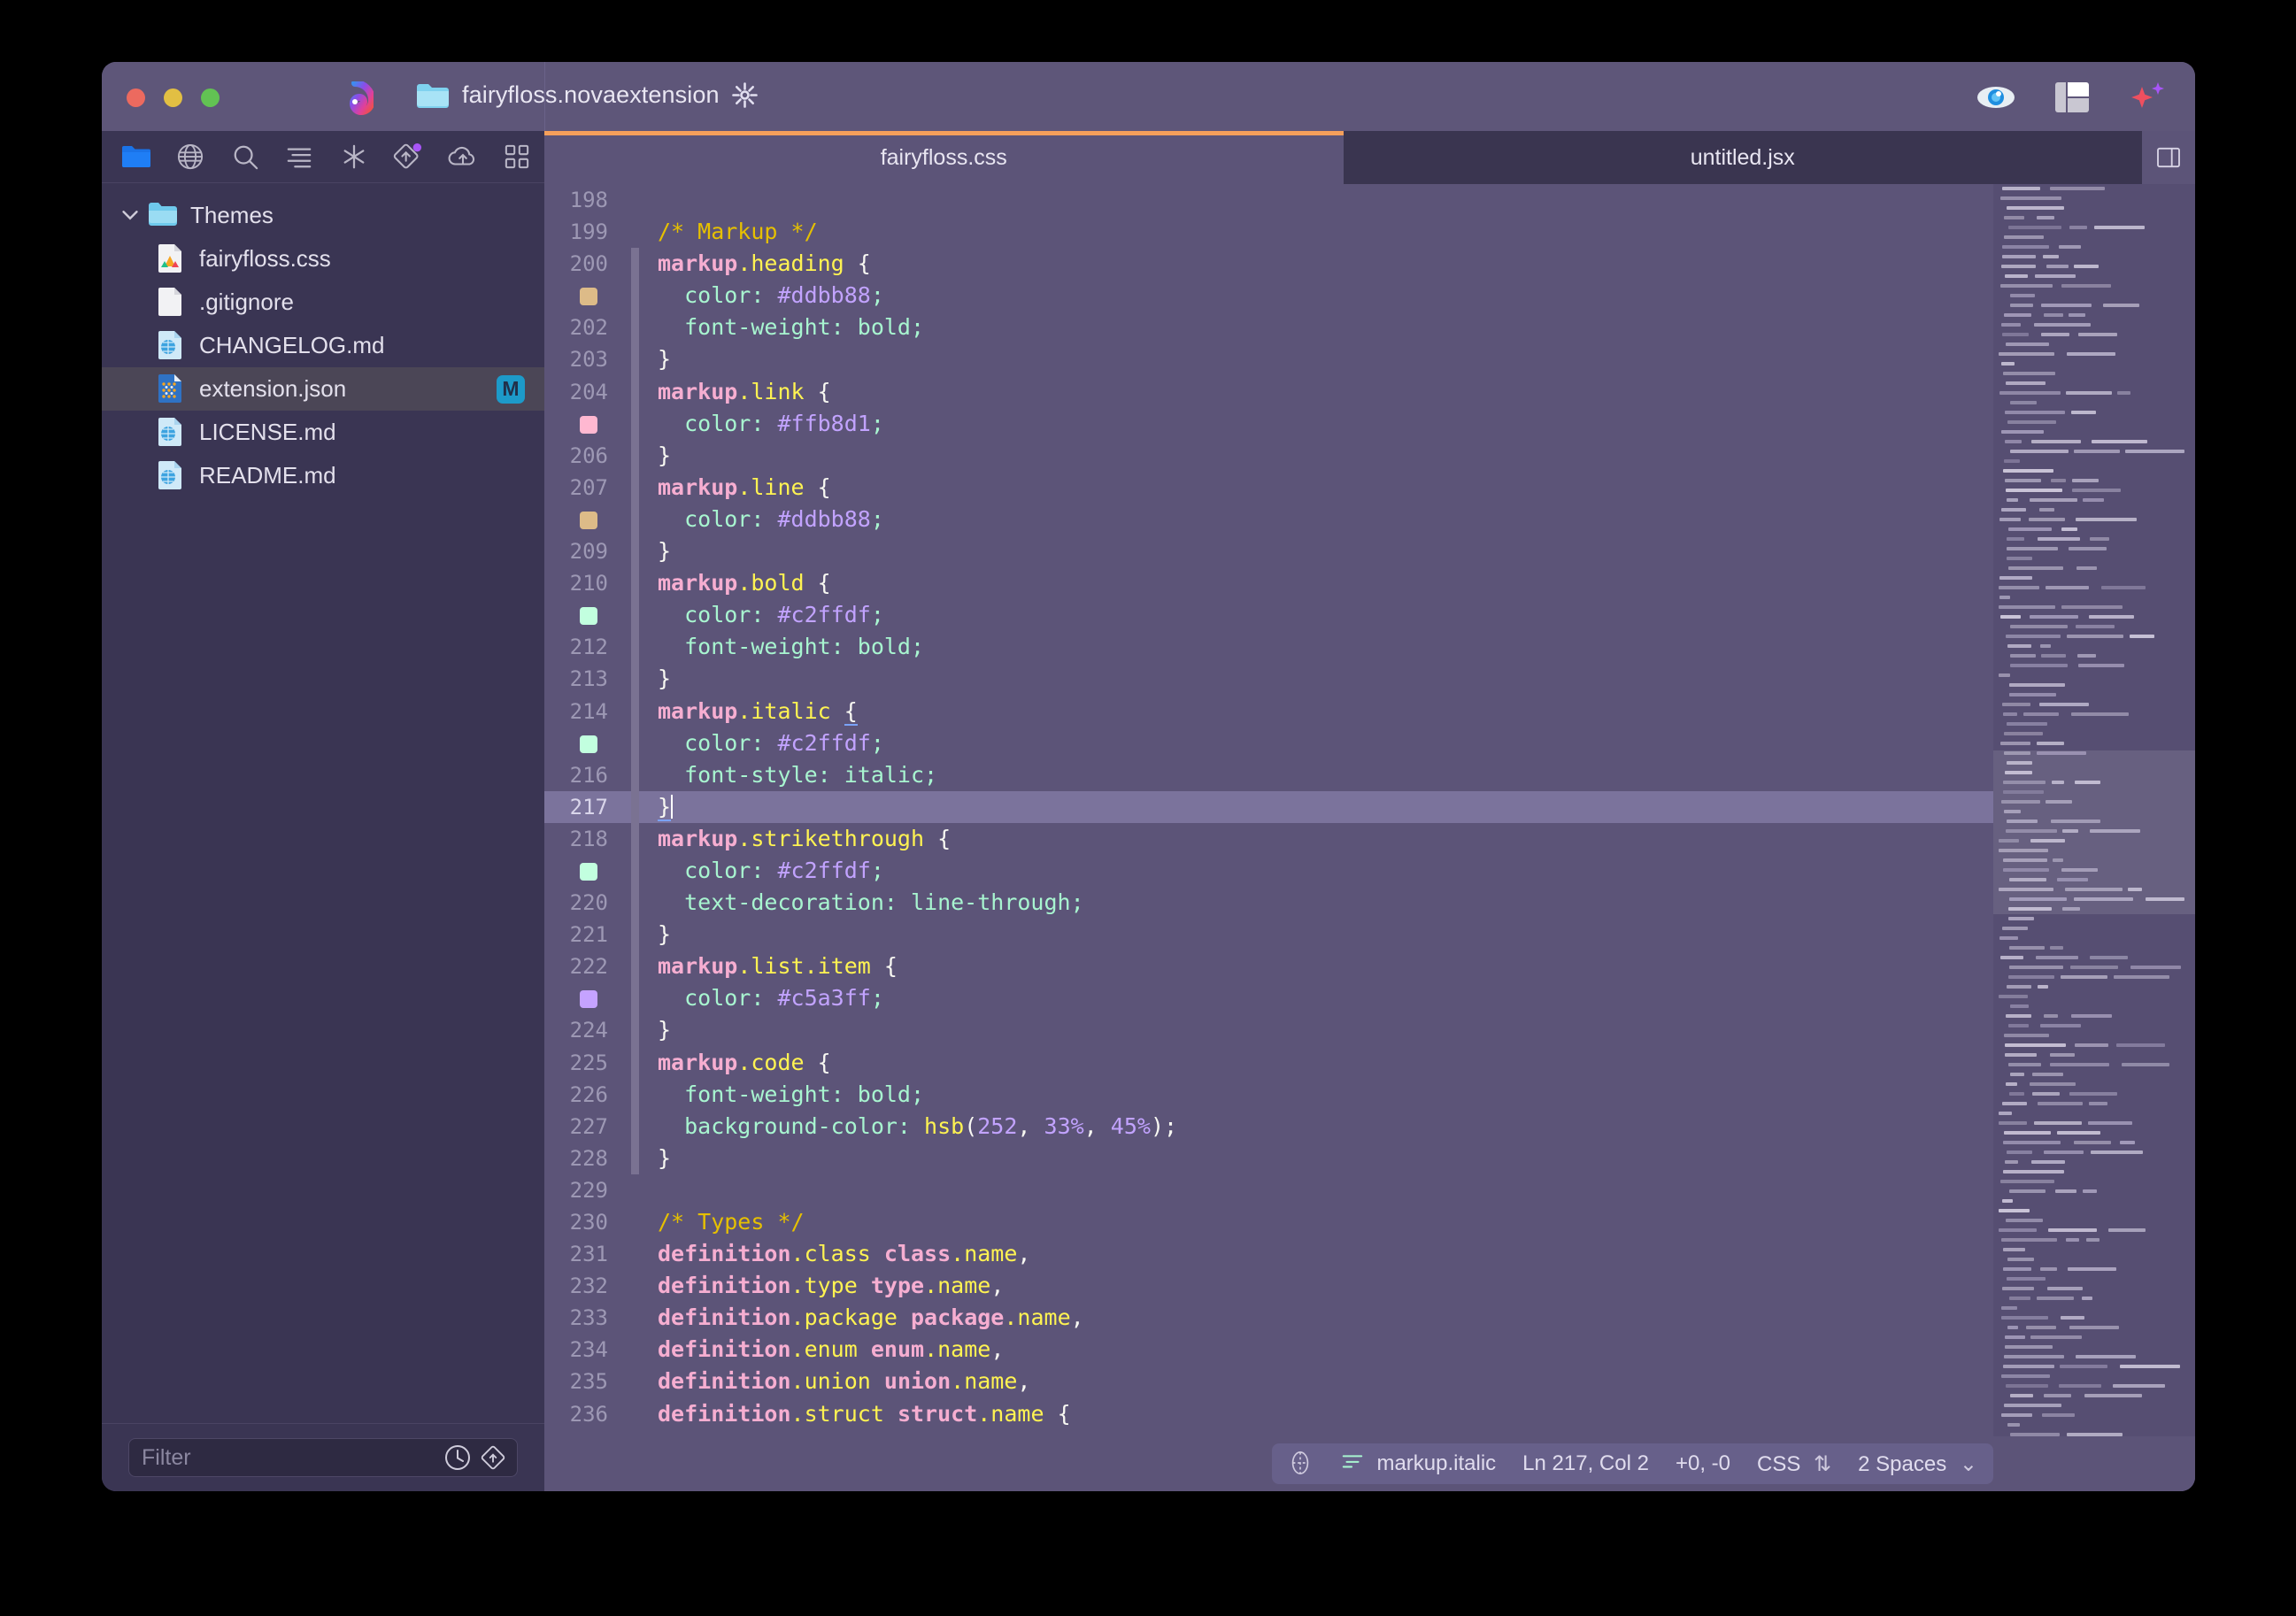  What do you see at coordinates (354, 156) in the screenshot?
I see `asterisk-icon` at bounding box center [354, 156].